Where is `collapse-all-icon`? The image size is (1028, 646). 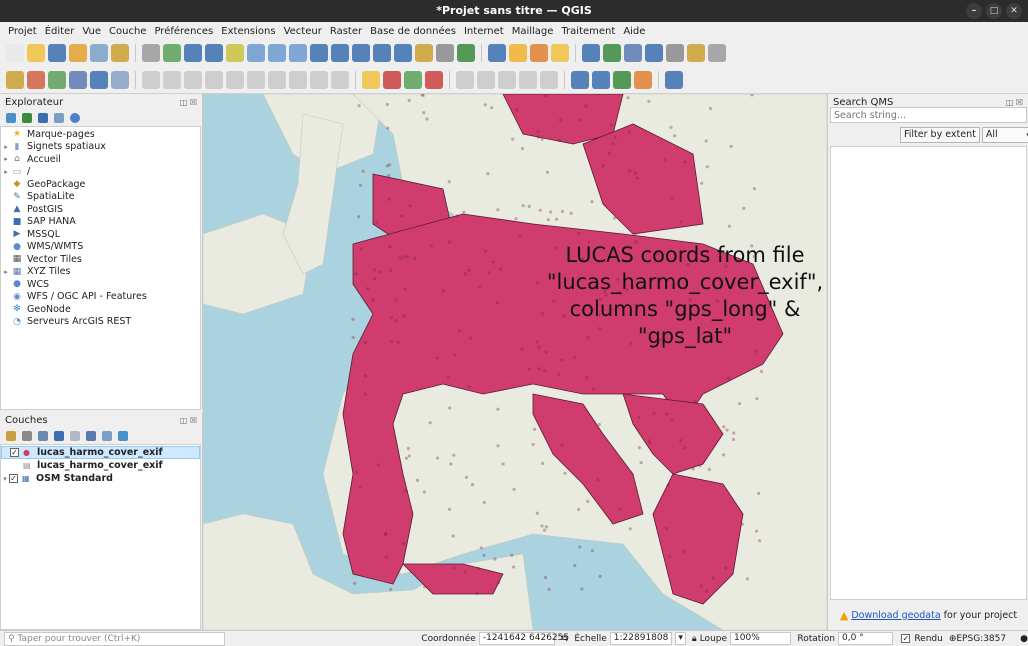
collapse-all-icon is located at coordinates (107, 436).